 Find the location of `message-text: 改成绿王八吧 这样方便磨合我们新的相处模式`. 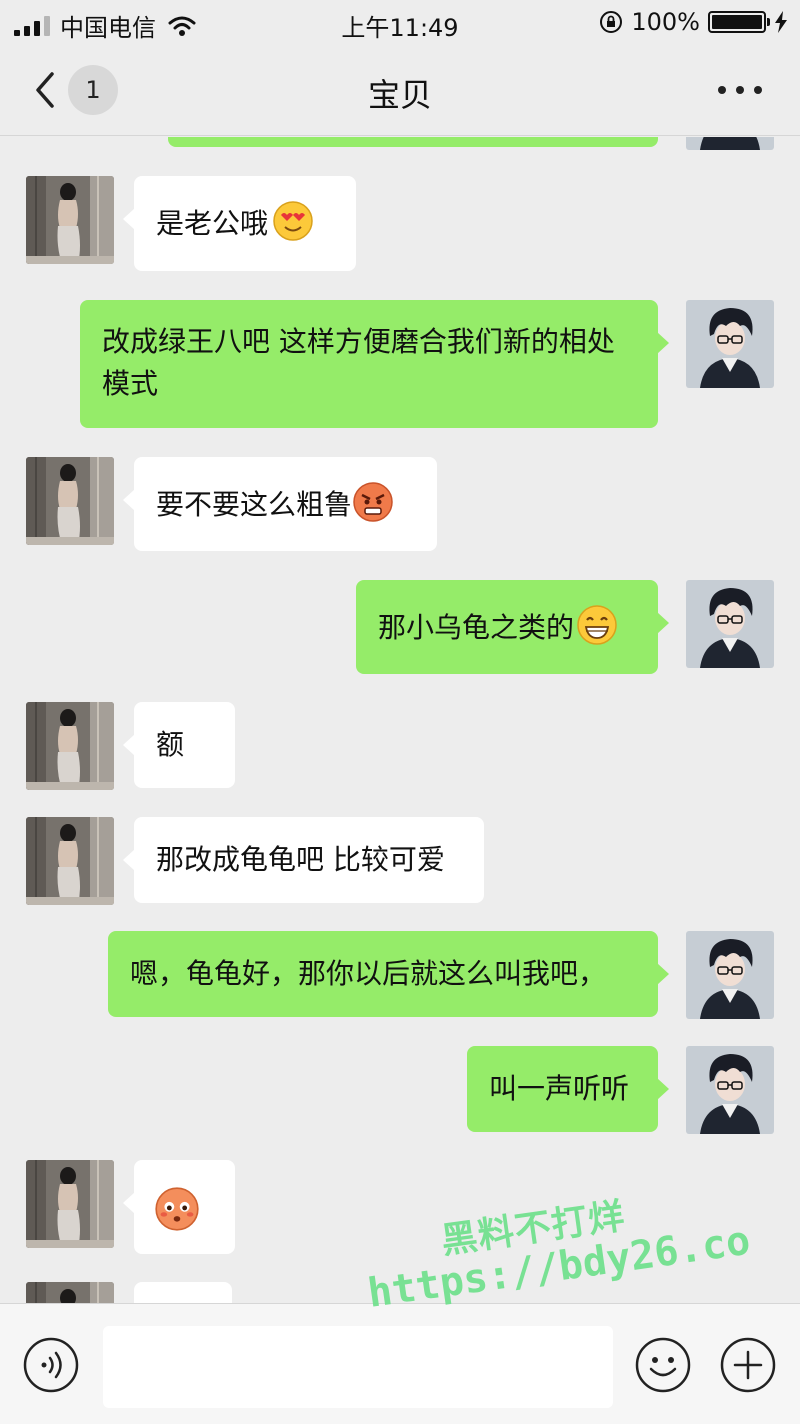

message-text: 改成绿王八吧 这样方便磨合我们新的相处模式 is located at coordinates (358, 362).